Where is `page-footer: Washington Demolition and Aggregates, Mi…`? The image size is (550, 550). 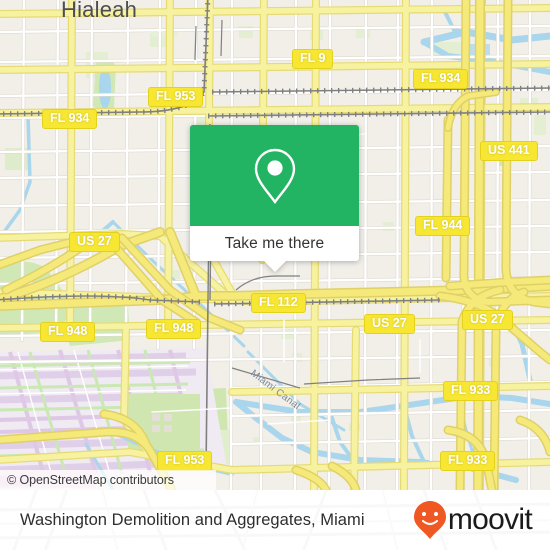 page-footer: Washington Demolition and Aggregates, Mi… is located at coordinates (275, 520).